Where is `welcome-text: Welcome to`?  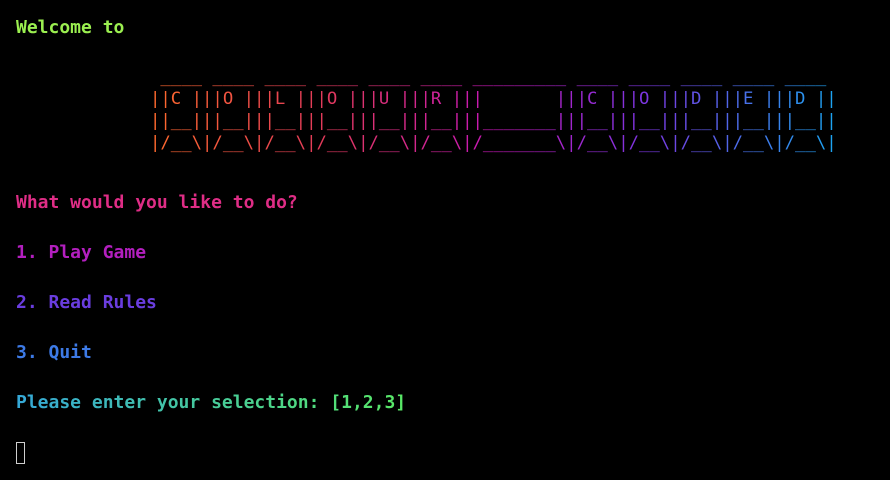
welcome-text: Welcome to is located at coordinates (70, 27).